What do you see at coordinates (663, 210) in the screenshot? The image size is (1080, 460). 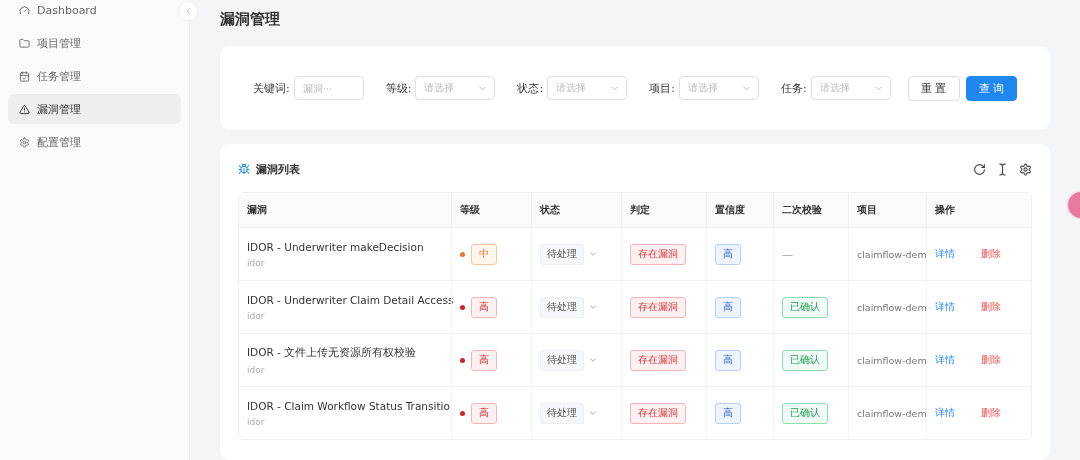 I see `column-header: 判定` at bounding box center [663, 210].